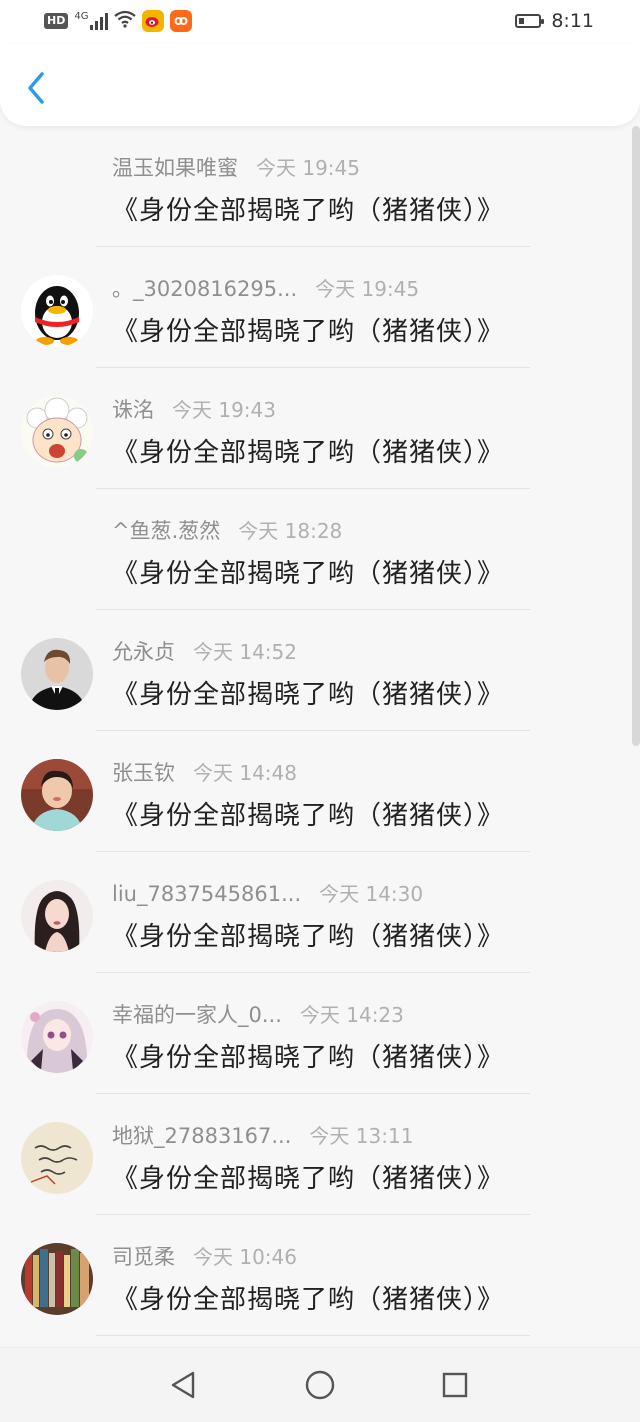 The image size is (640, 1422). What do you see at coordinates (56, 21) in the screenshot?
I see `hd-badge: HD` at bounding box center [56, 21].